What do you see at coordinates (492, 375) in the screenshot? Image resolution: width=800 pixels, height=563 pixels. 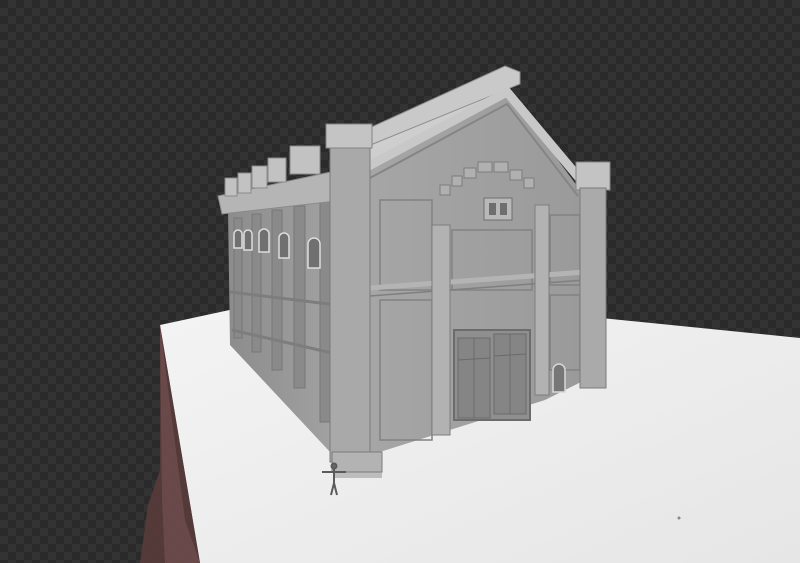 I see `main-doors` at bounding box center [492, 375].